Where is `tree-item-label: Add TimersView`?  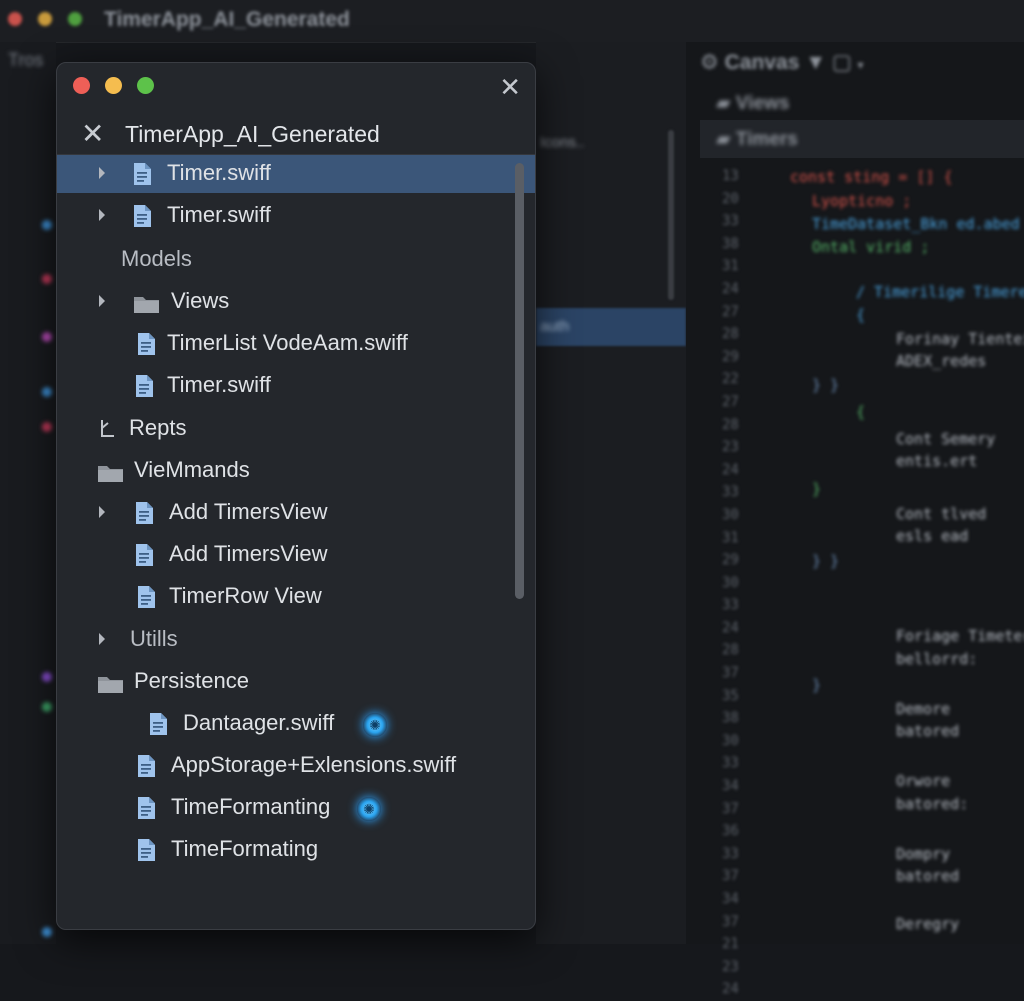 tree-item-label: Add TimersView is located at coordinates (248, 553).